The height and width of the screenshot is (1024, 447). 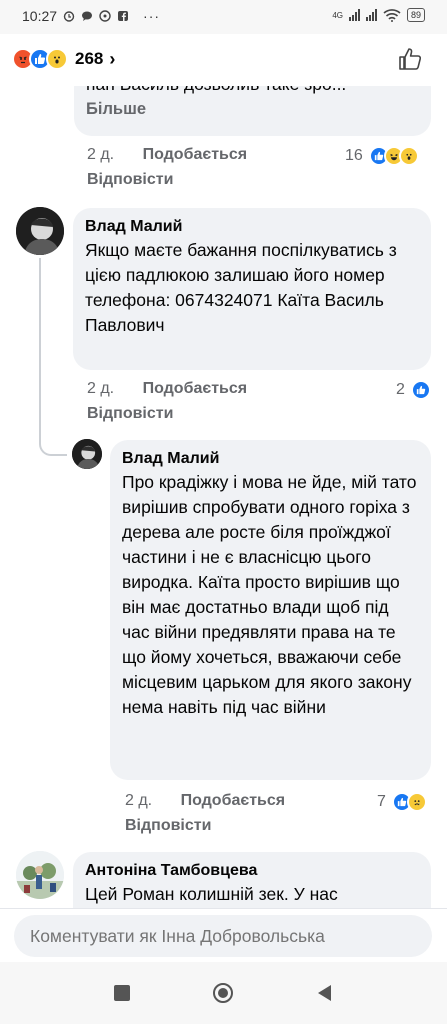 What do you see at coordinates (69, 16) in the screenshot?
I see `alarm-icon` at bounding box center [69, 16].